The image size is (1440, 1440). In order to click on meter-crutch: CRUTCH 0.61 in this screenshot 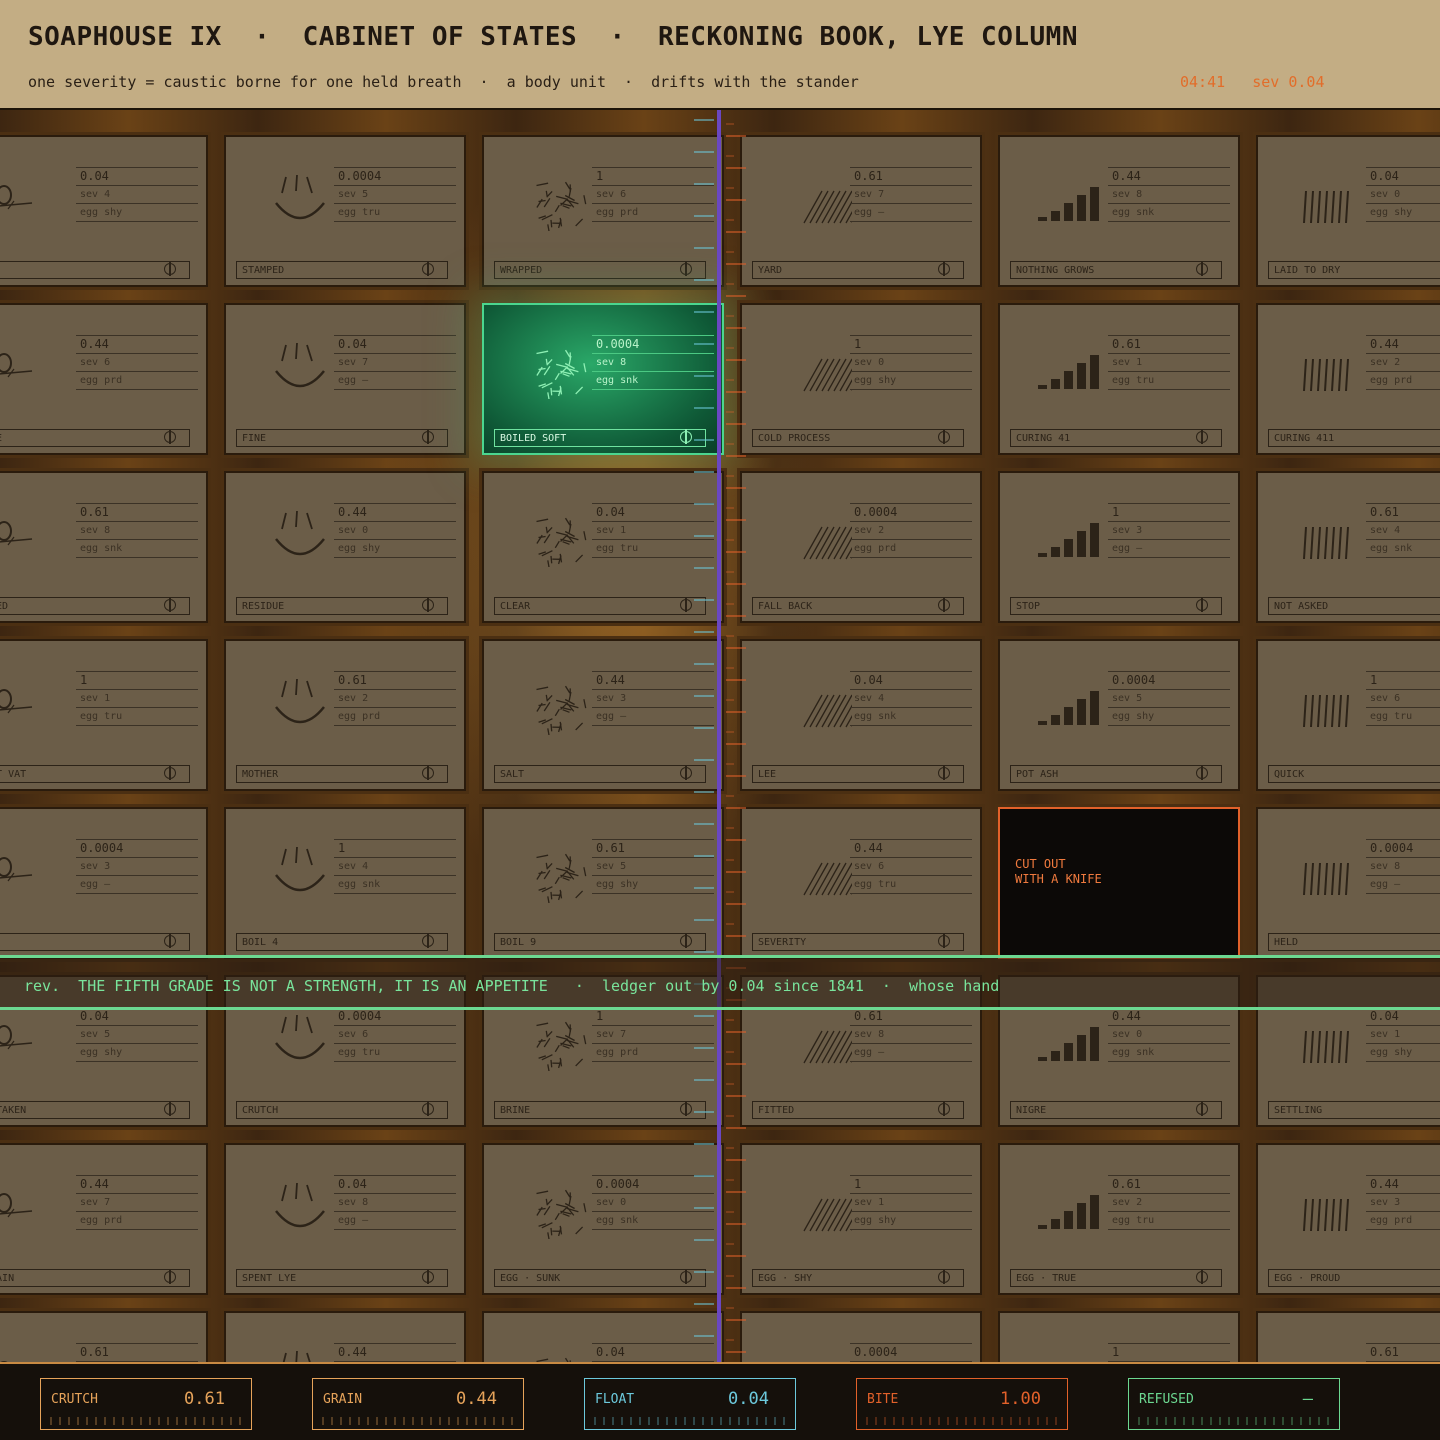, I will do `click(146, 1404)`.